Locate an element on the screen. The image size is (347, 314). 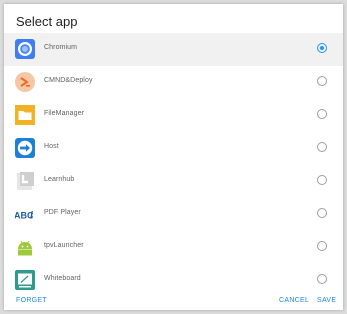
android-icon is located at coordinates (25, 247).